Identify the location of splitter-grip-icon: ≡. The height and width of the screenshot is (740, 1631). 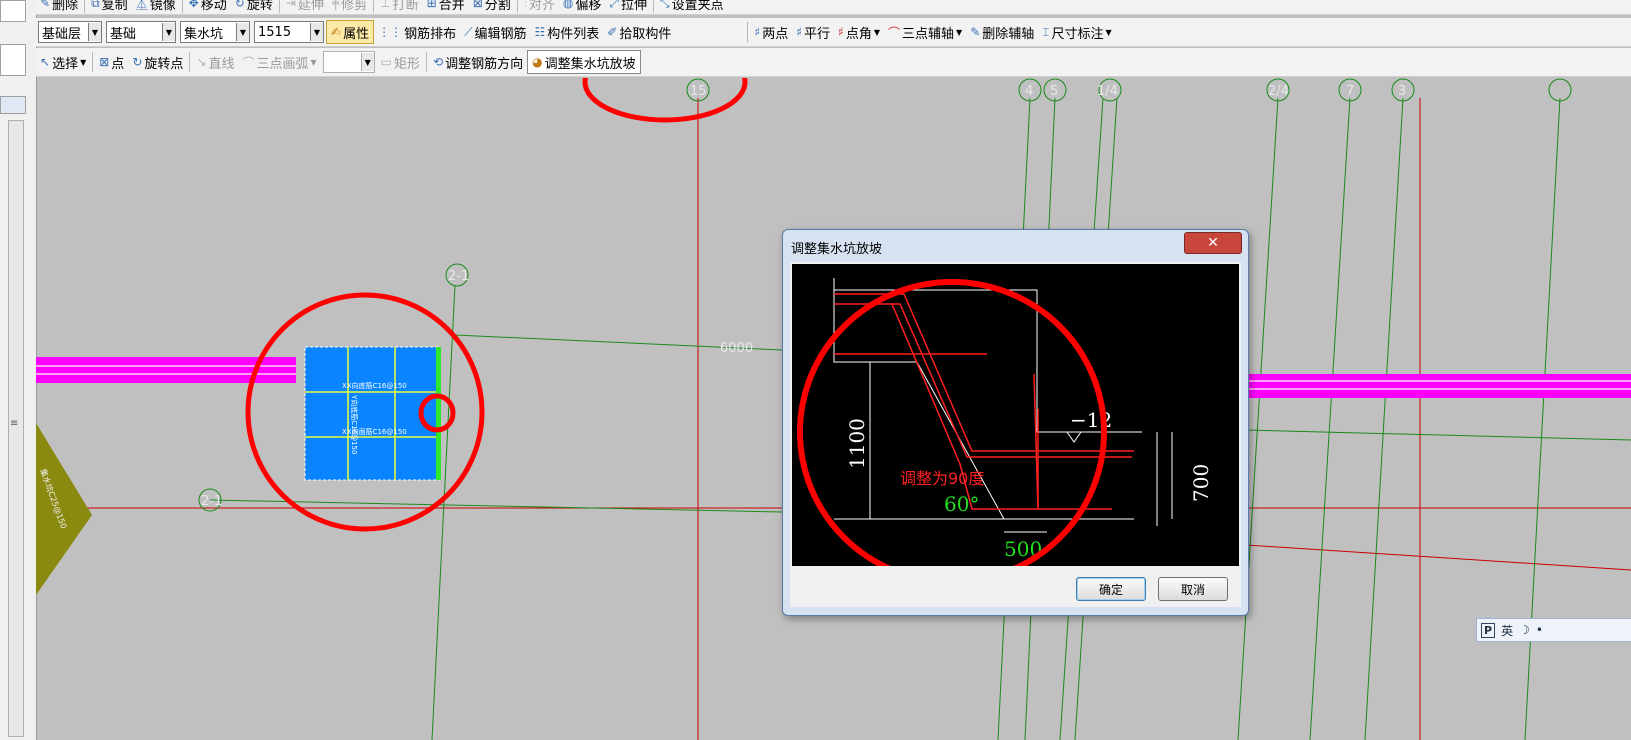
(14, 423).